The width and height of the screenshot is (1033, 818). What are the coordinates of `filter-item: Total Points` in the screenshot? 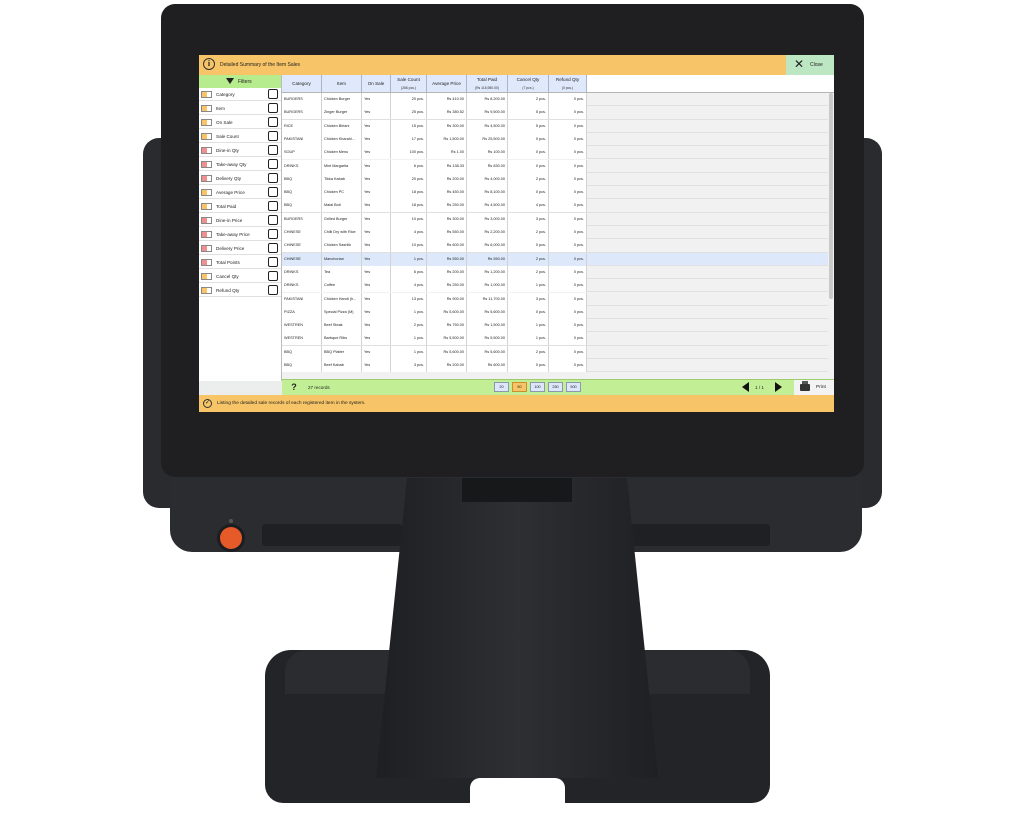 It's located at (240, 262).